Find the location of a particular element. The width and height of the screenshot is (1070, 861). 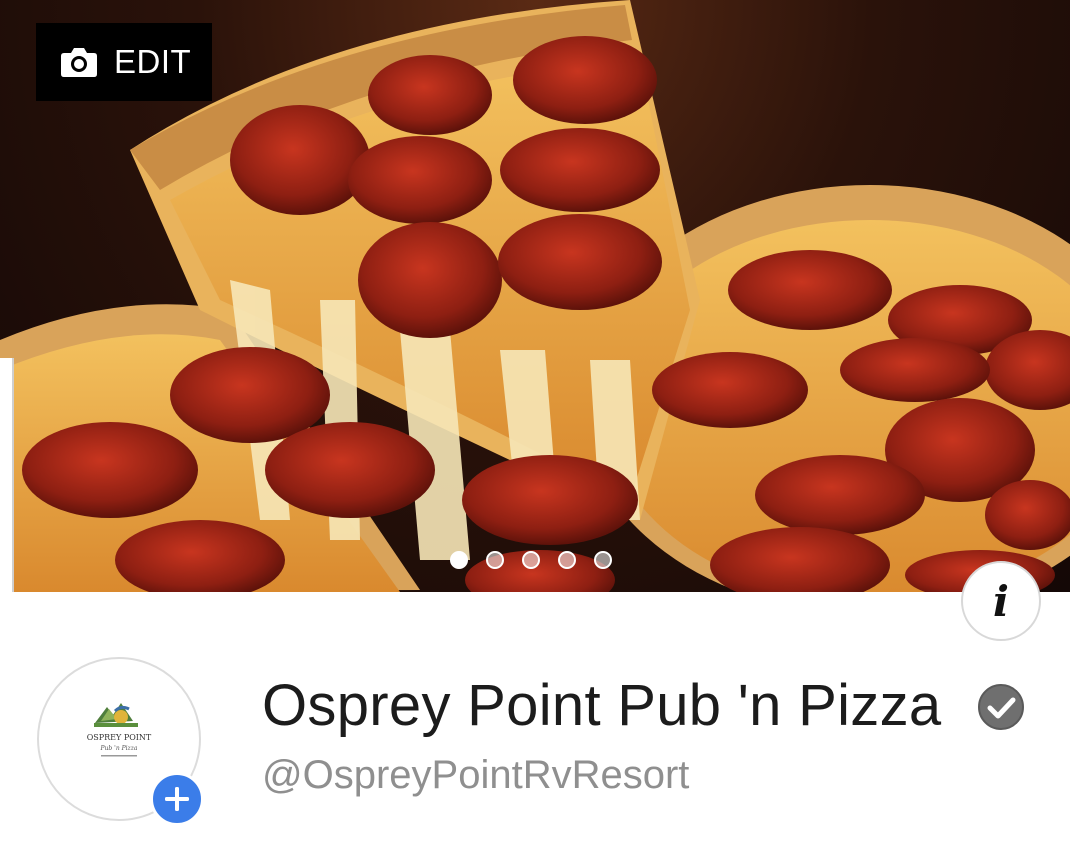

edit-label: EDIT is located at coordinates (153, 61).